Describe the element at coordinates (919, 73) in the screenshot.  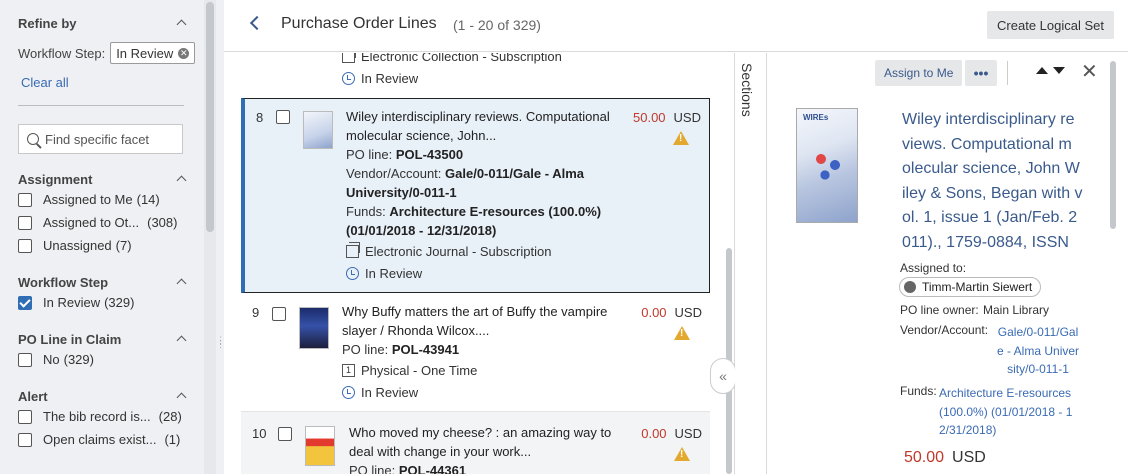
I see `assign-to-me-button: Assign to Me` at that location.